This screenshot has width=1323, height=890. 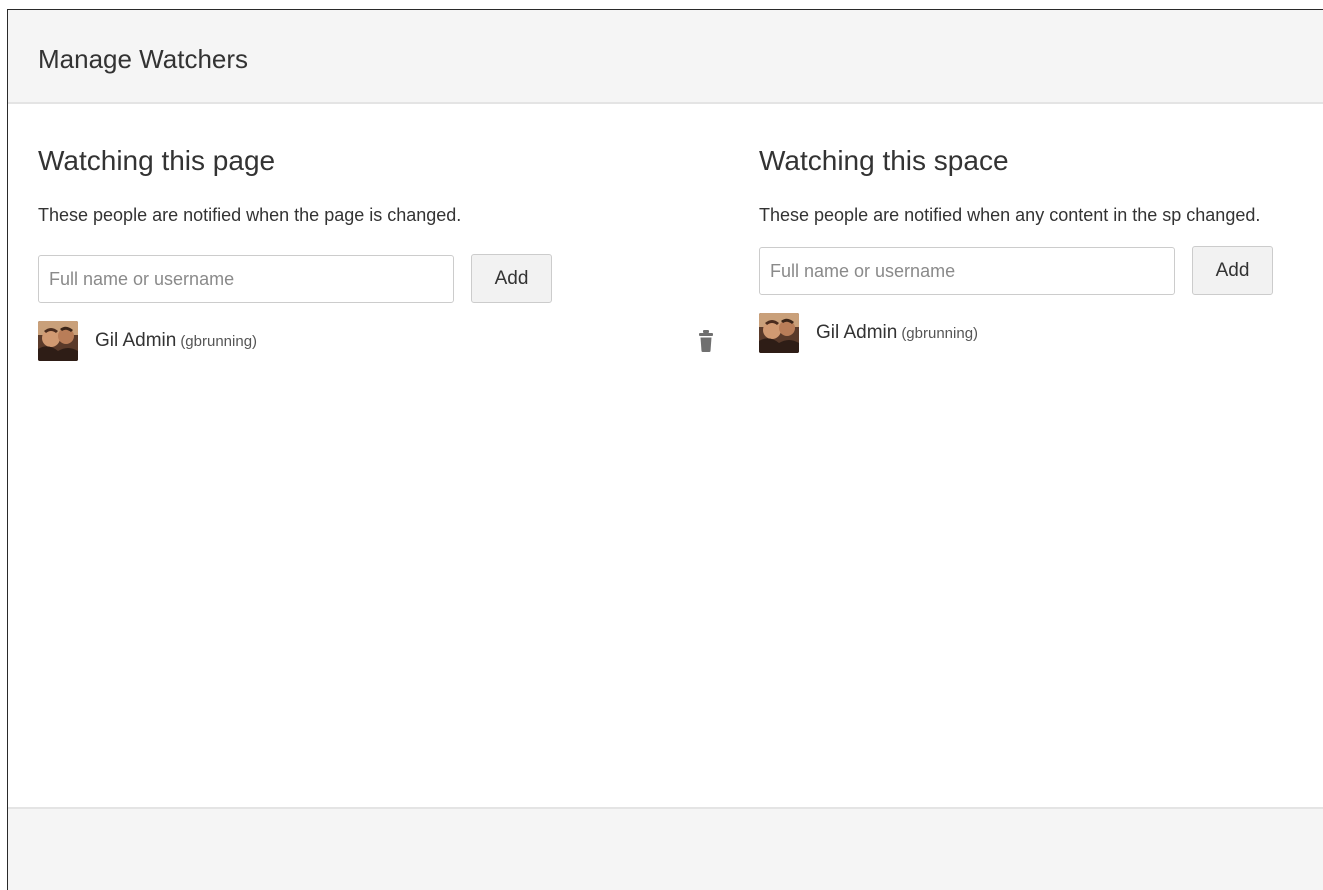 What do you see at coordinates (665, 57) in the screenshot?
I see `dialog-header: Manage Watchers` at bounding box center [665, 57].